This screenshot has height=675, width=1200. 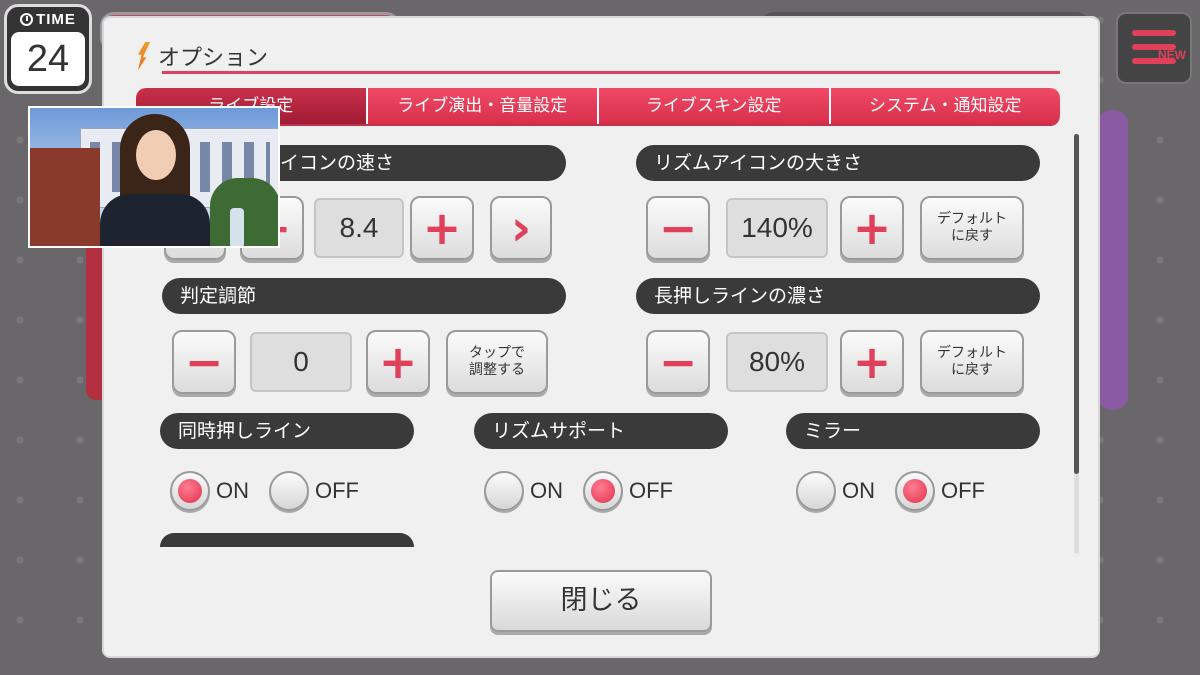 I want to click on mirror-toggle: ON OFF, so click(x=900, y=491).